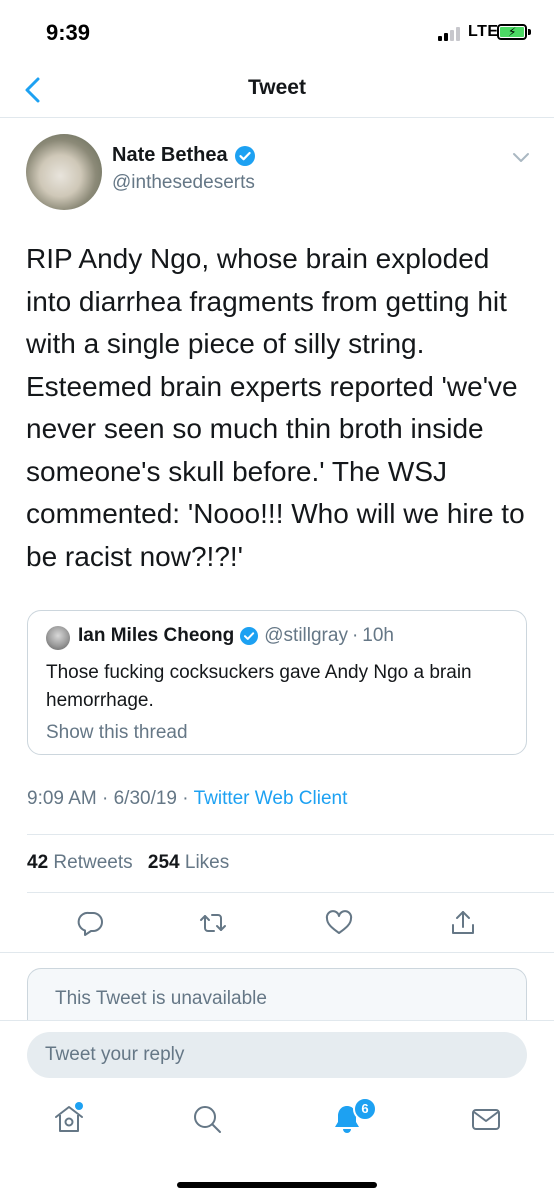  Describe the element at coordinates (213, 923) in the screenshot. I see `retweet-icon` at that location.